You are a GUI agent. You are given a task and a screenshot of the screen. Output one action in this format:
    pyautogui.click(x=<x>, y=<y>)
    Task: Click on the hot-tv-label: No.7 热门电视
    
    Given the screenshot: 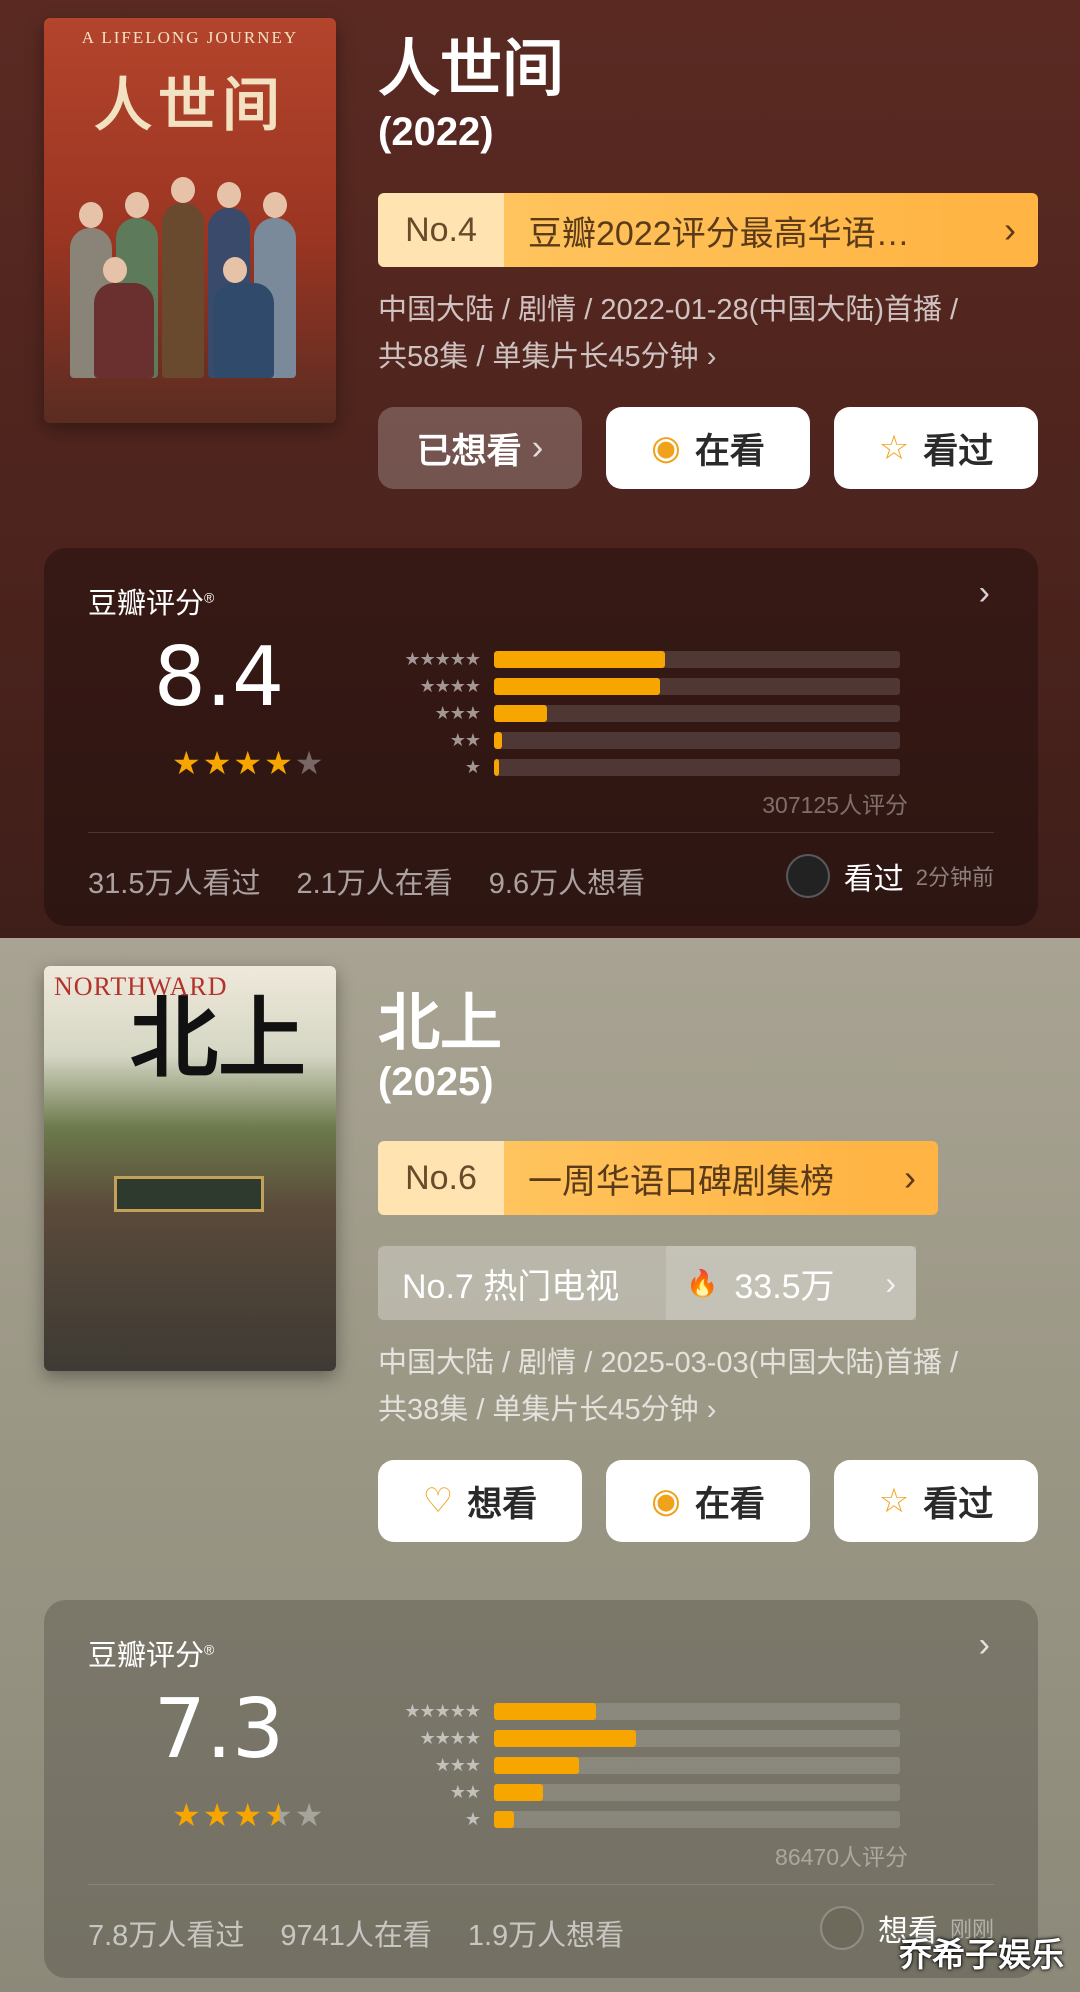 What is the action you would take?
    pyautogui.click(x=511, y=1286)
    